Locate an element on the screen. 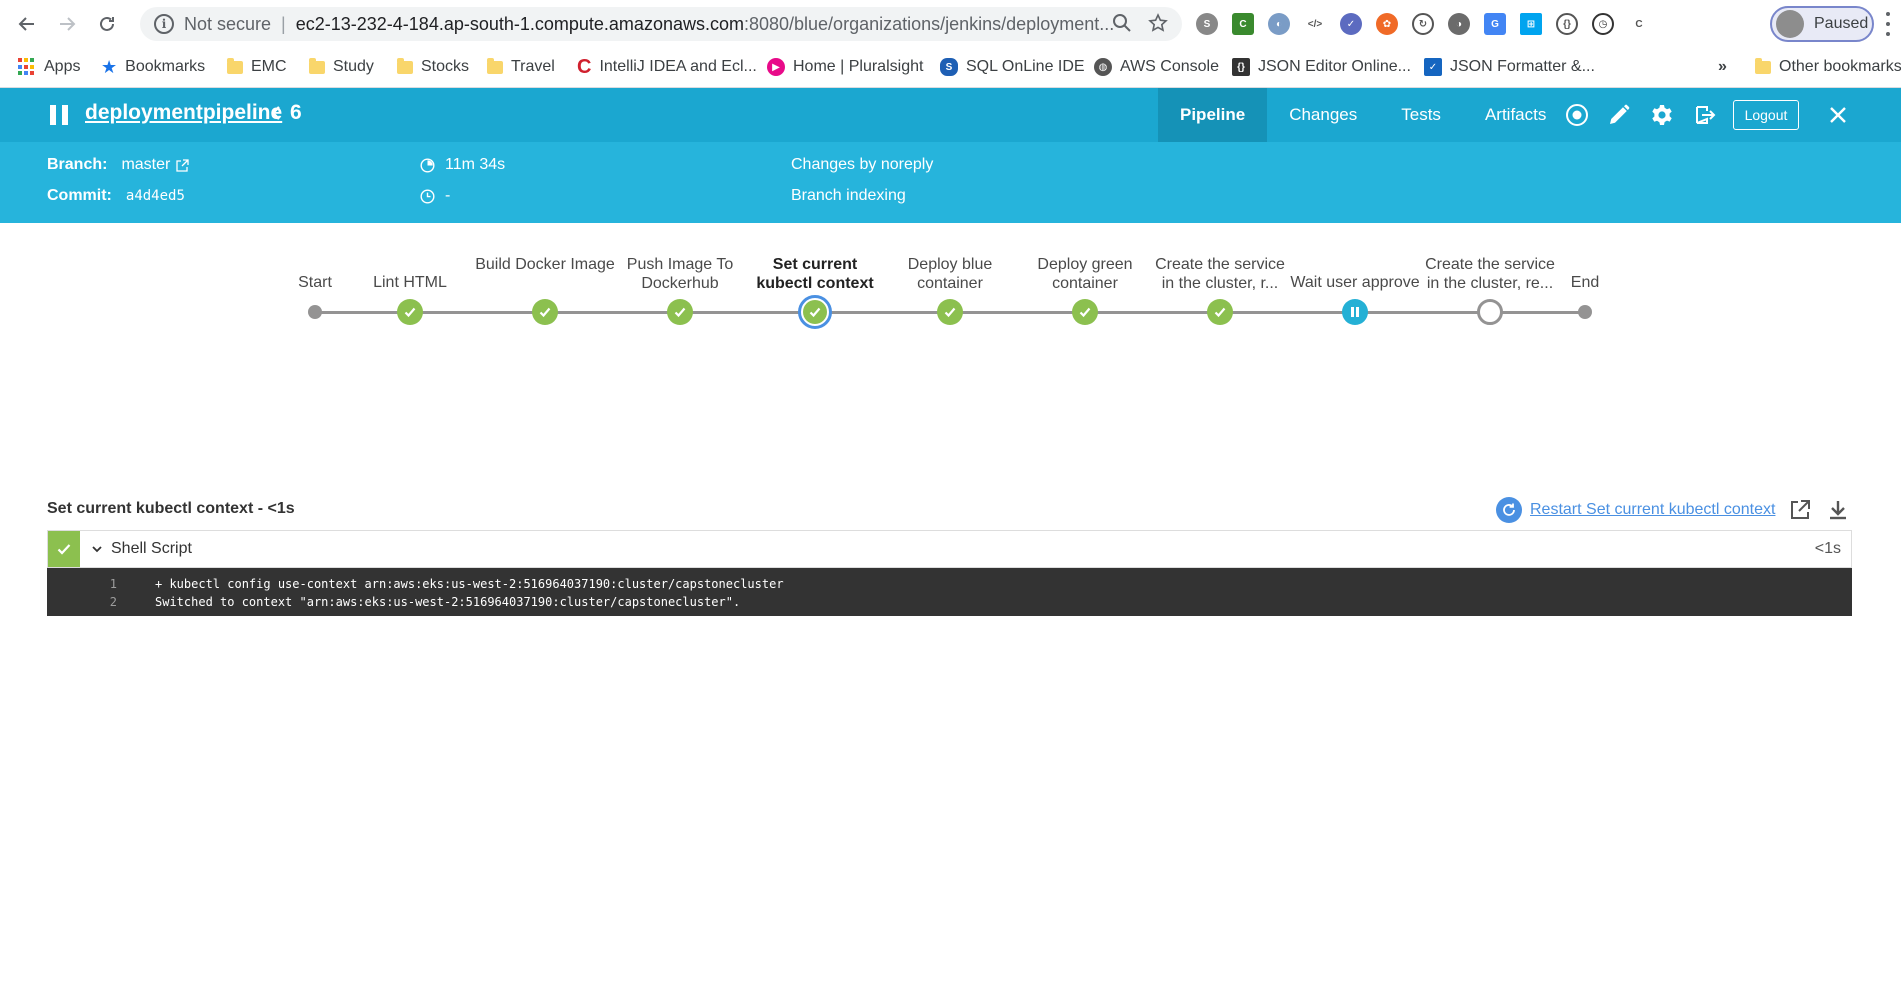 The image size is (1901, 988). stage-label: Lint HTML is located at coordinates (410, 282).